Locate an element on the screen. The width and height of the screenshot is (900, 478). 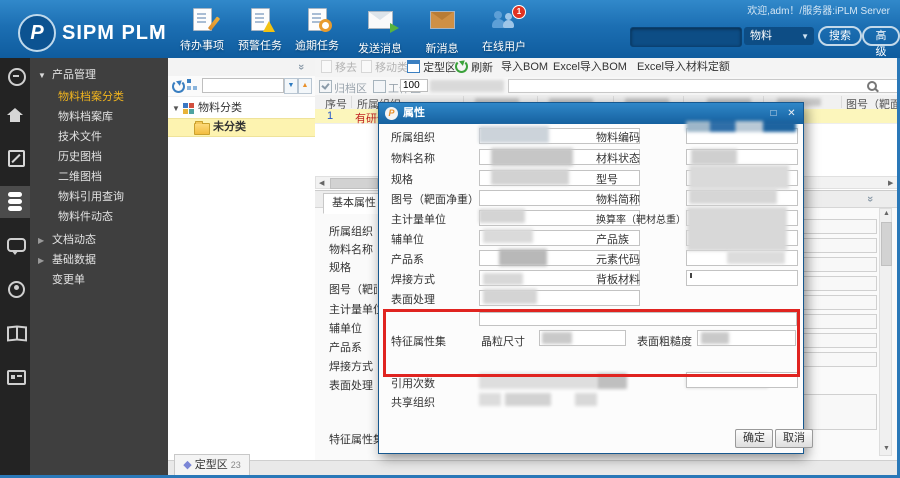
panel-toolbar: » is located at coordinates (241, 67).